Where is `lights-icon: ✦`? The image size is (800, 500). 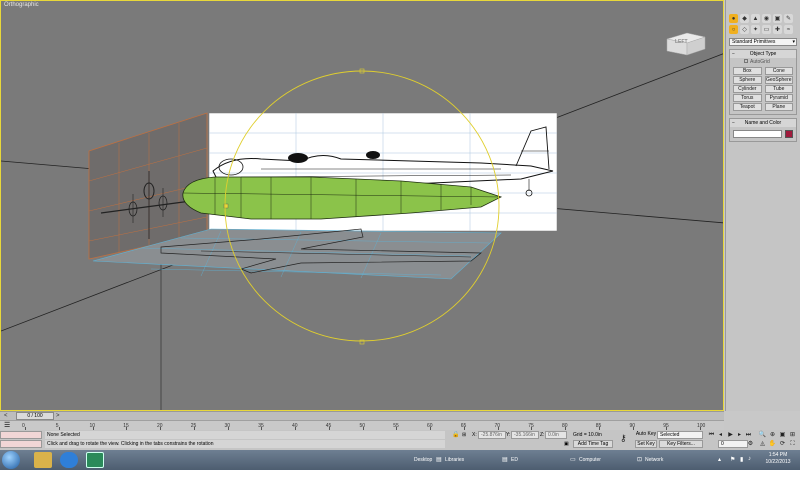
lights-icon: ✦ is located at coordinates (755, 29).